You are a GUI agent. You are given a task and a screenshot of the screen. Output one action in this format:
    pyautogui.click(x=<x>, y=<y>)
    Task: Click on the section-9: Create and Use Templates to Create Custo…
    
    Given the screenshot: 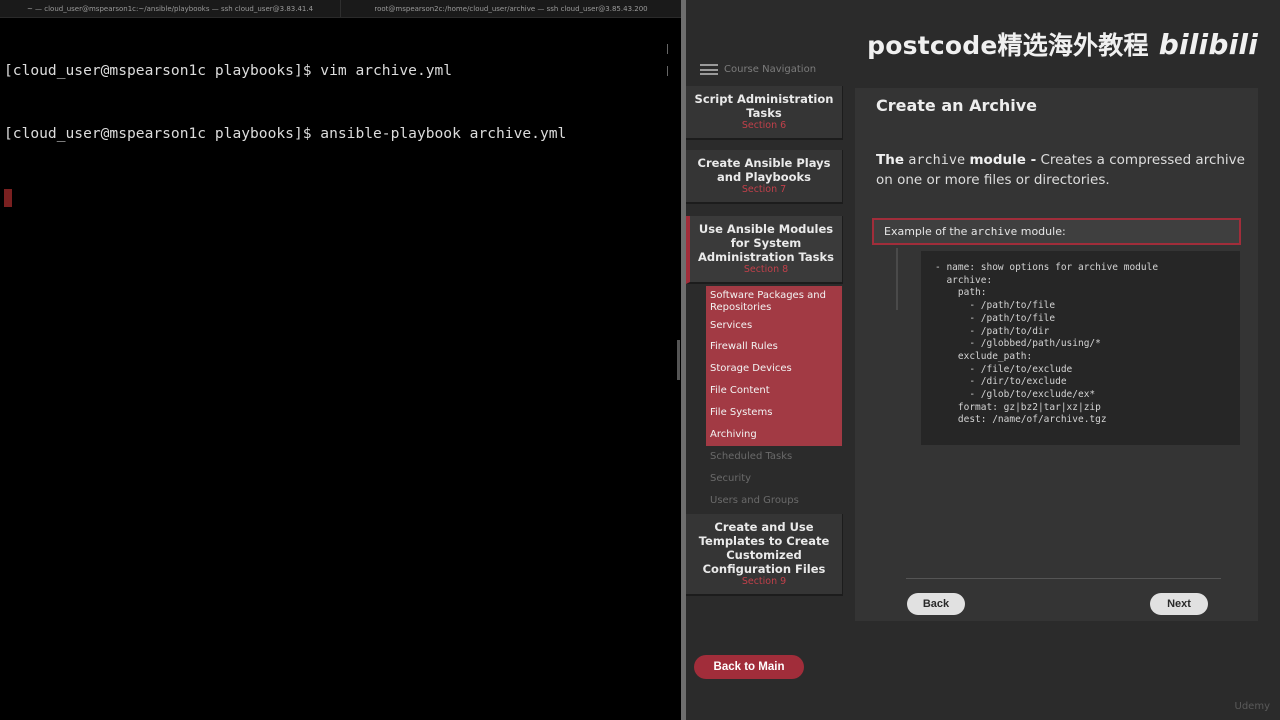 What is the action you would take?
    pyautogui.click(x=764, y=555)
    